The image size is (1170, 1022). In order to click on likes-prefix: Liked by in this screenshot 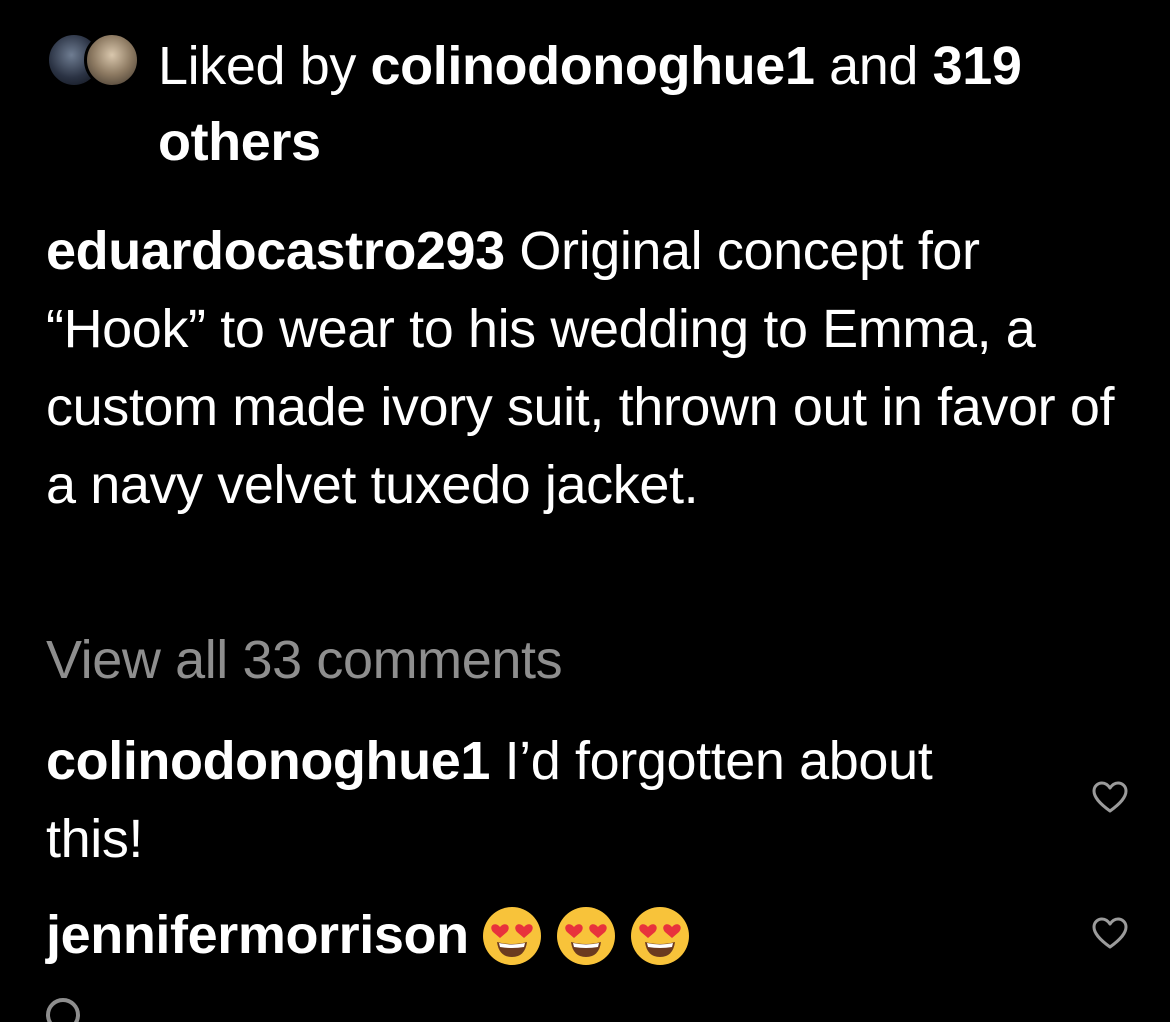, I will do `click(264, 66)`.